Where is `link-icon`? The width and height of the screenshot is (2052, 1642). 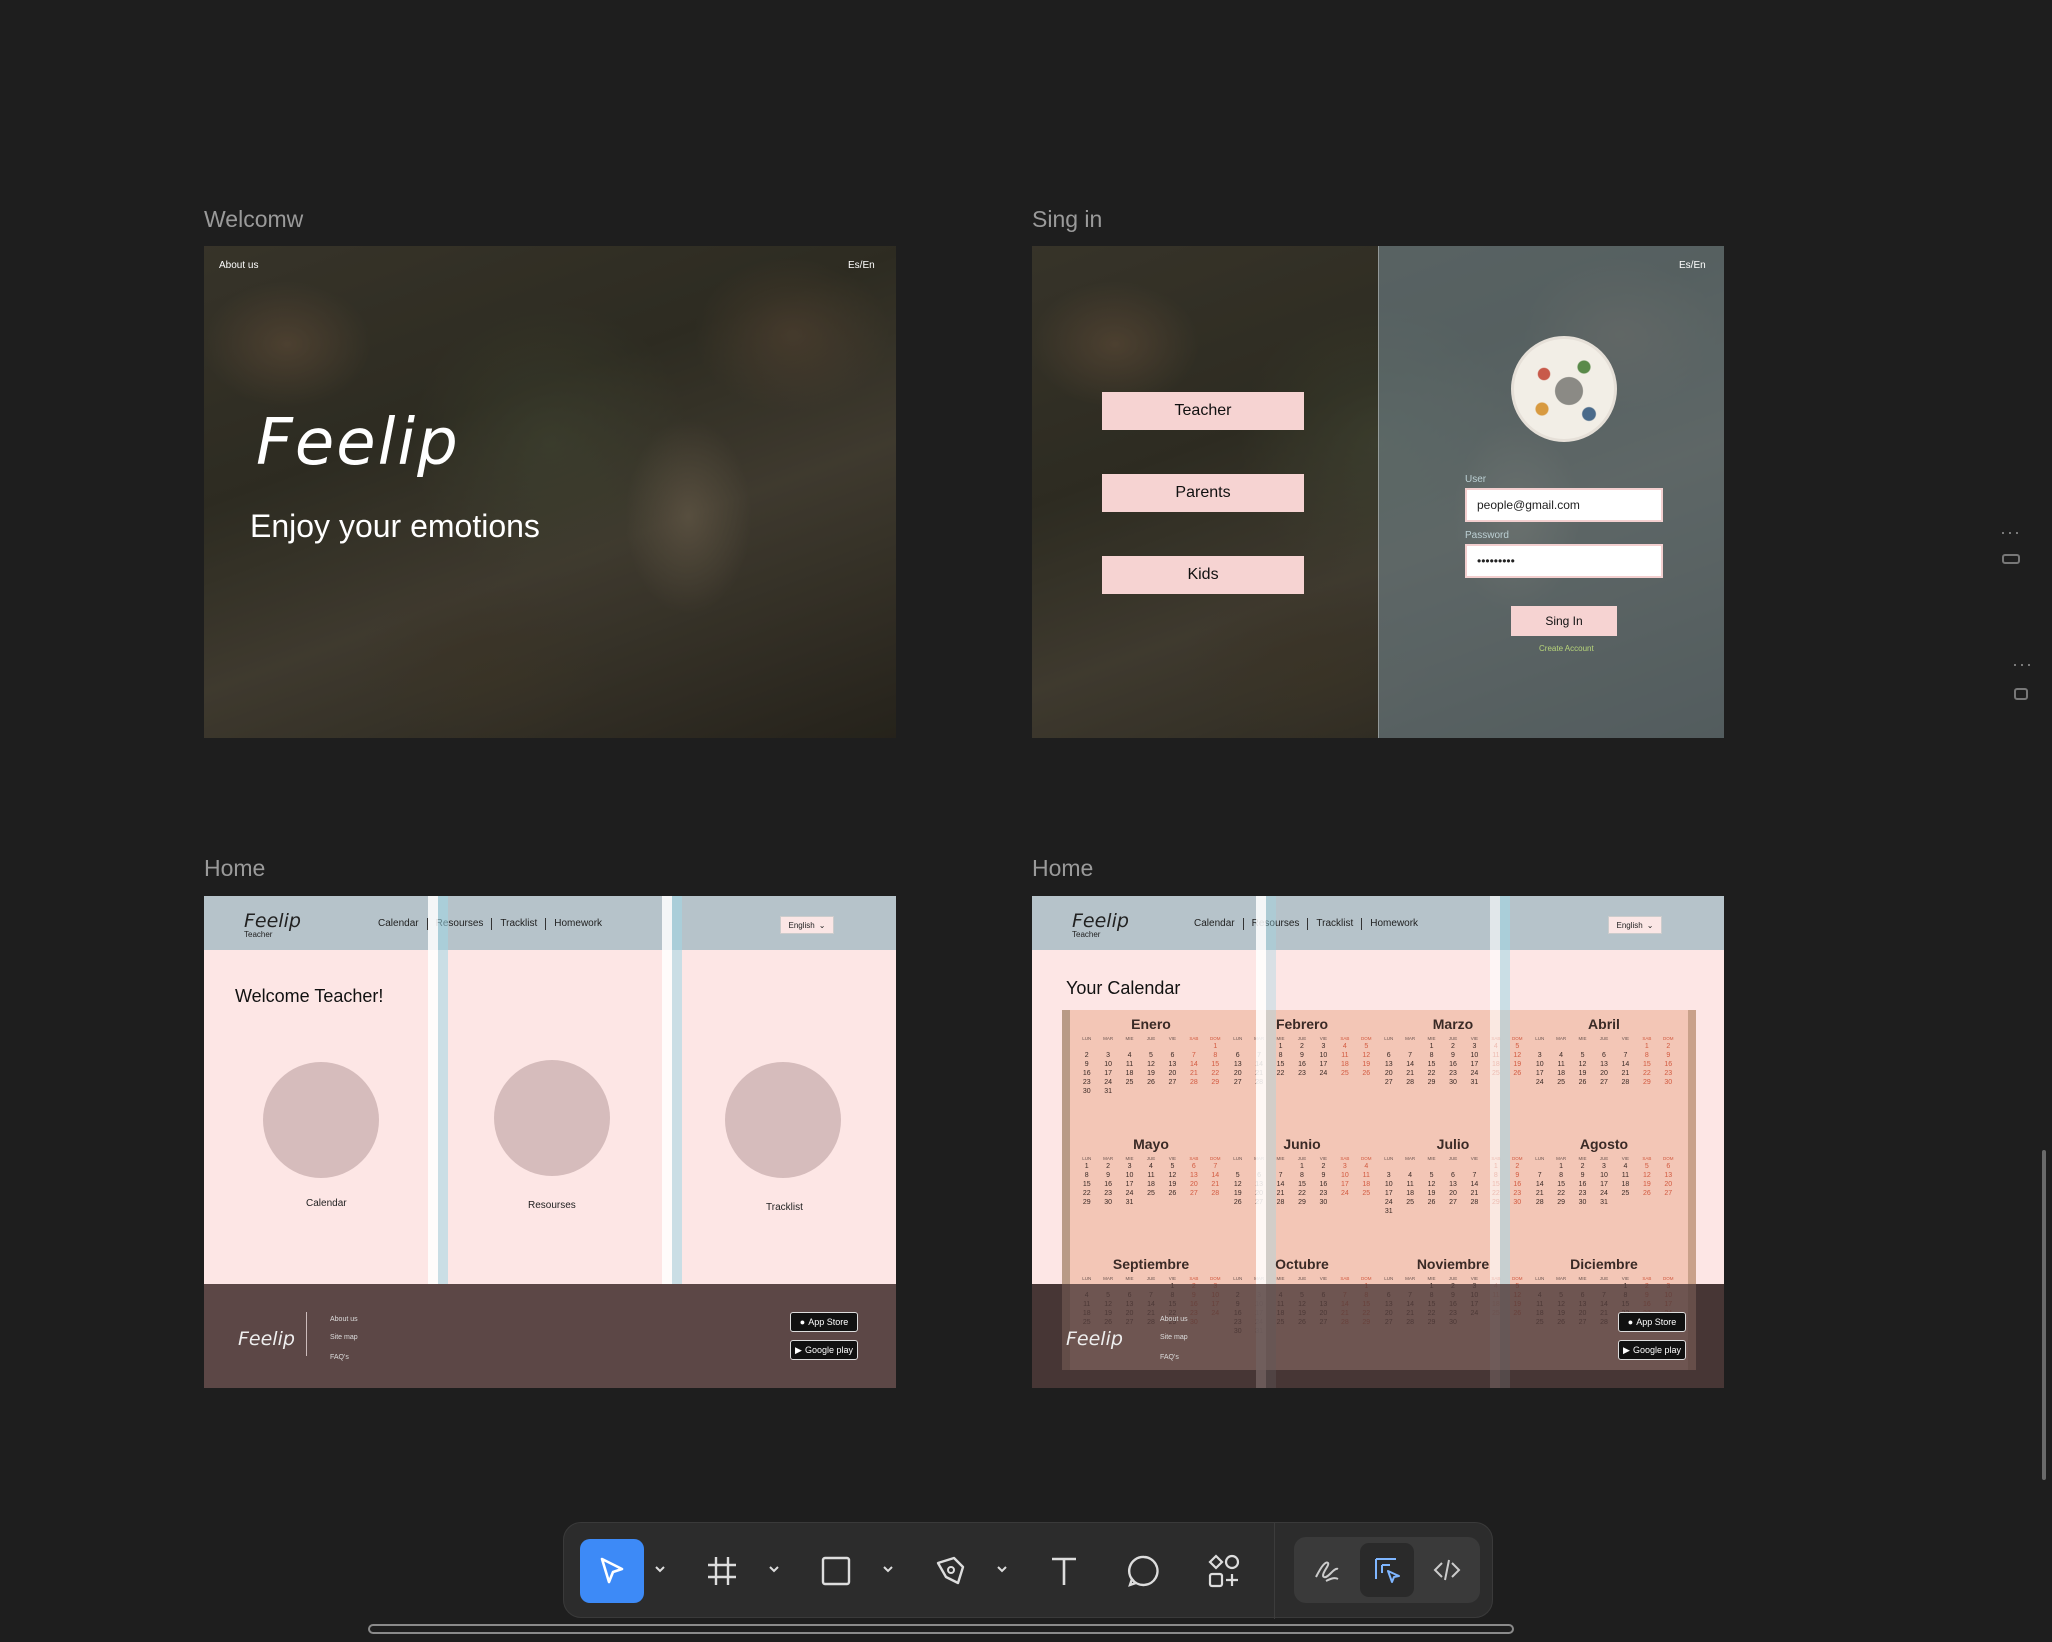 link-icon is located at coordinates (2011, 559).